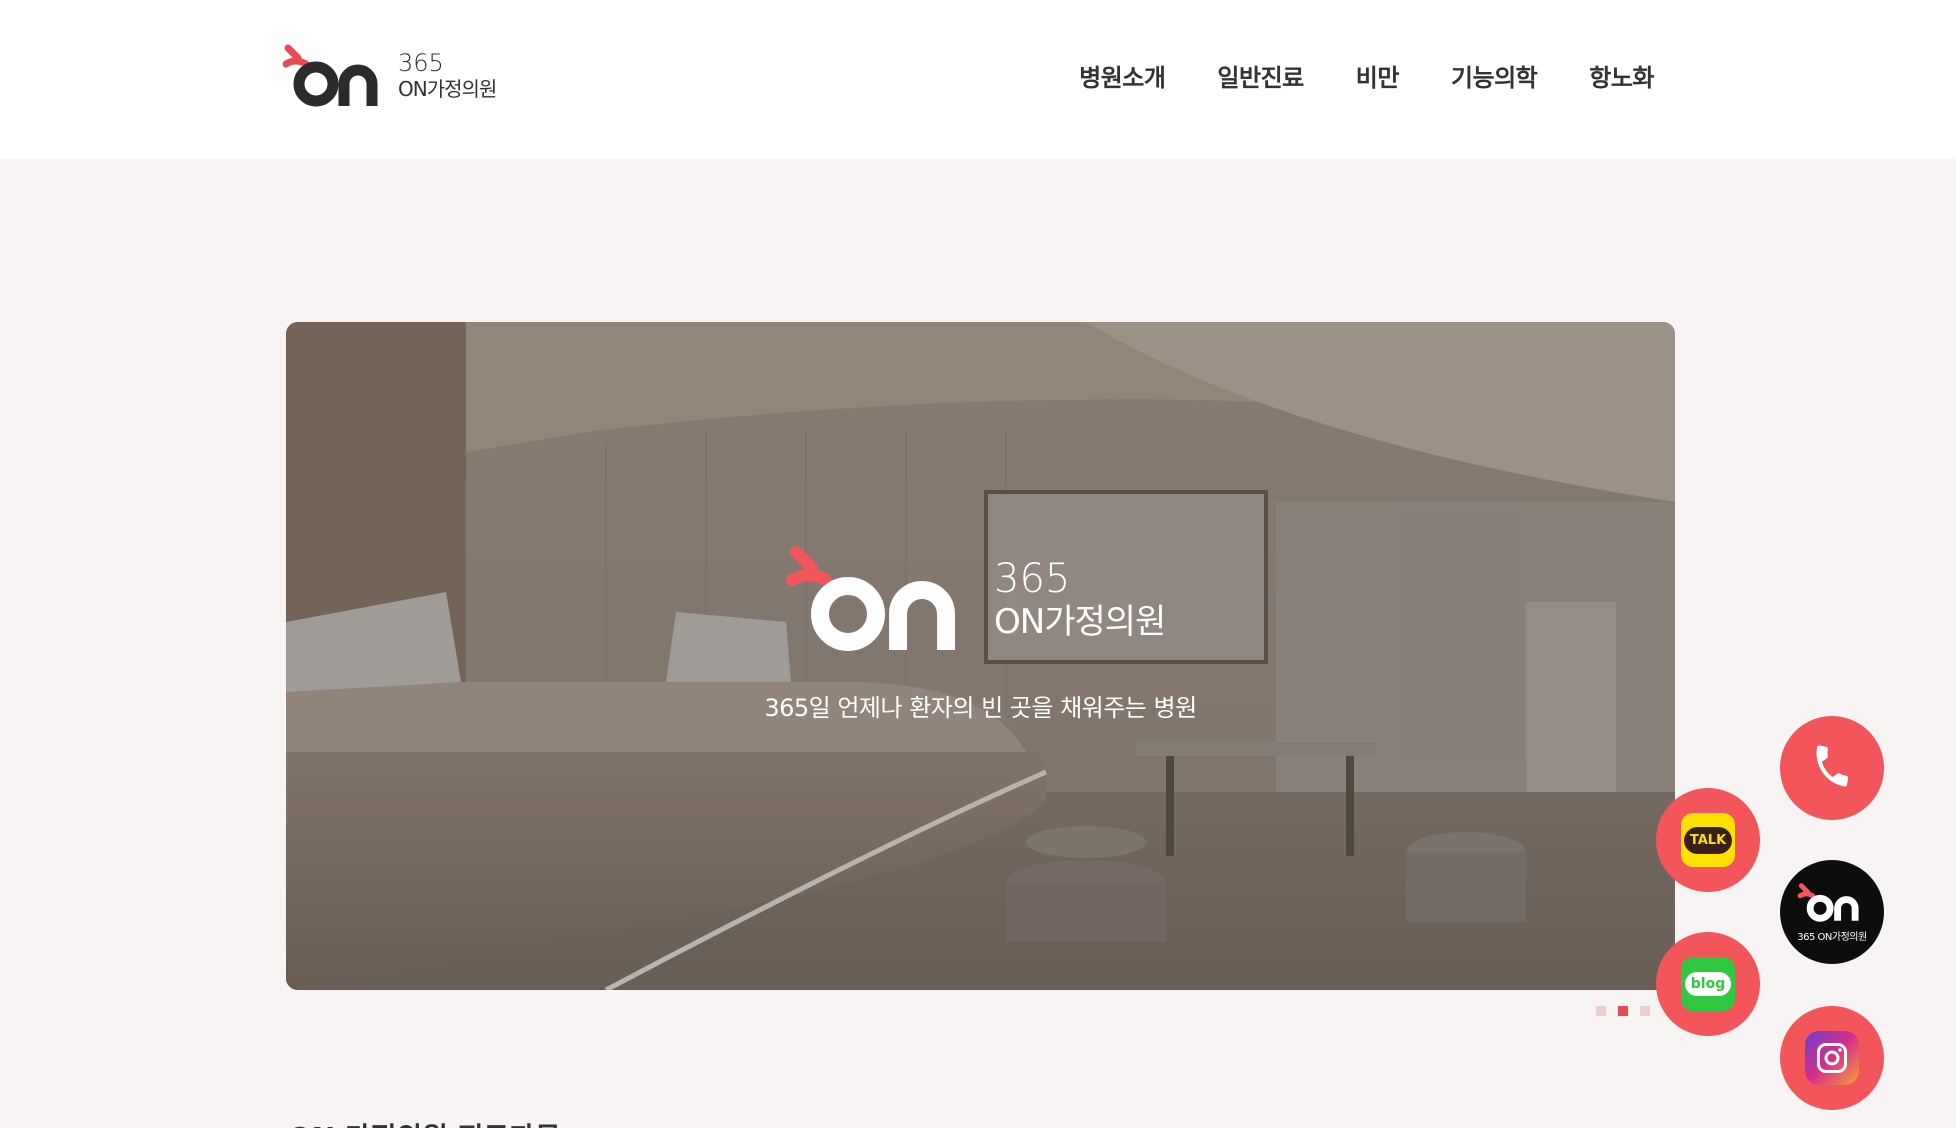 The width and height of the screenshot is (1956, 1128). What do you see at coordinates (980, 708) in the screenshot?
I see `hero-tagline: 365일 언제나 환자의 빈 곳을 채워주는 병원` at bounding box center [980, 708].